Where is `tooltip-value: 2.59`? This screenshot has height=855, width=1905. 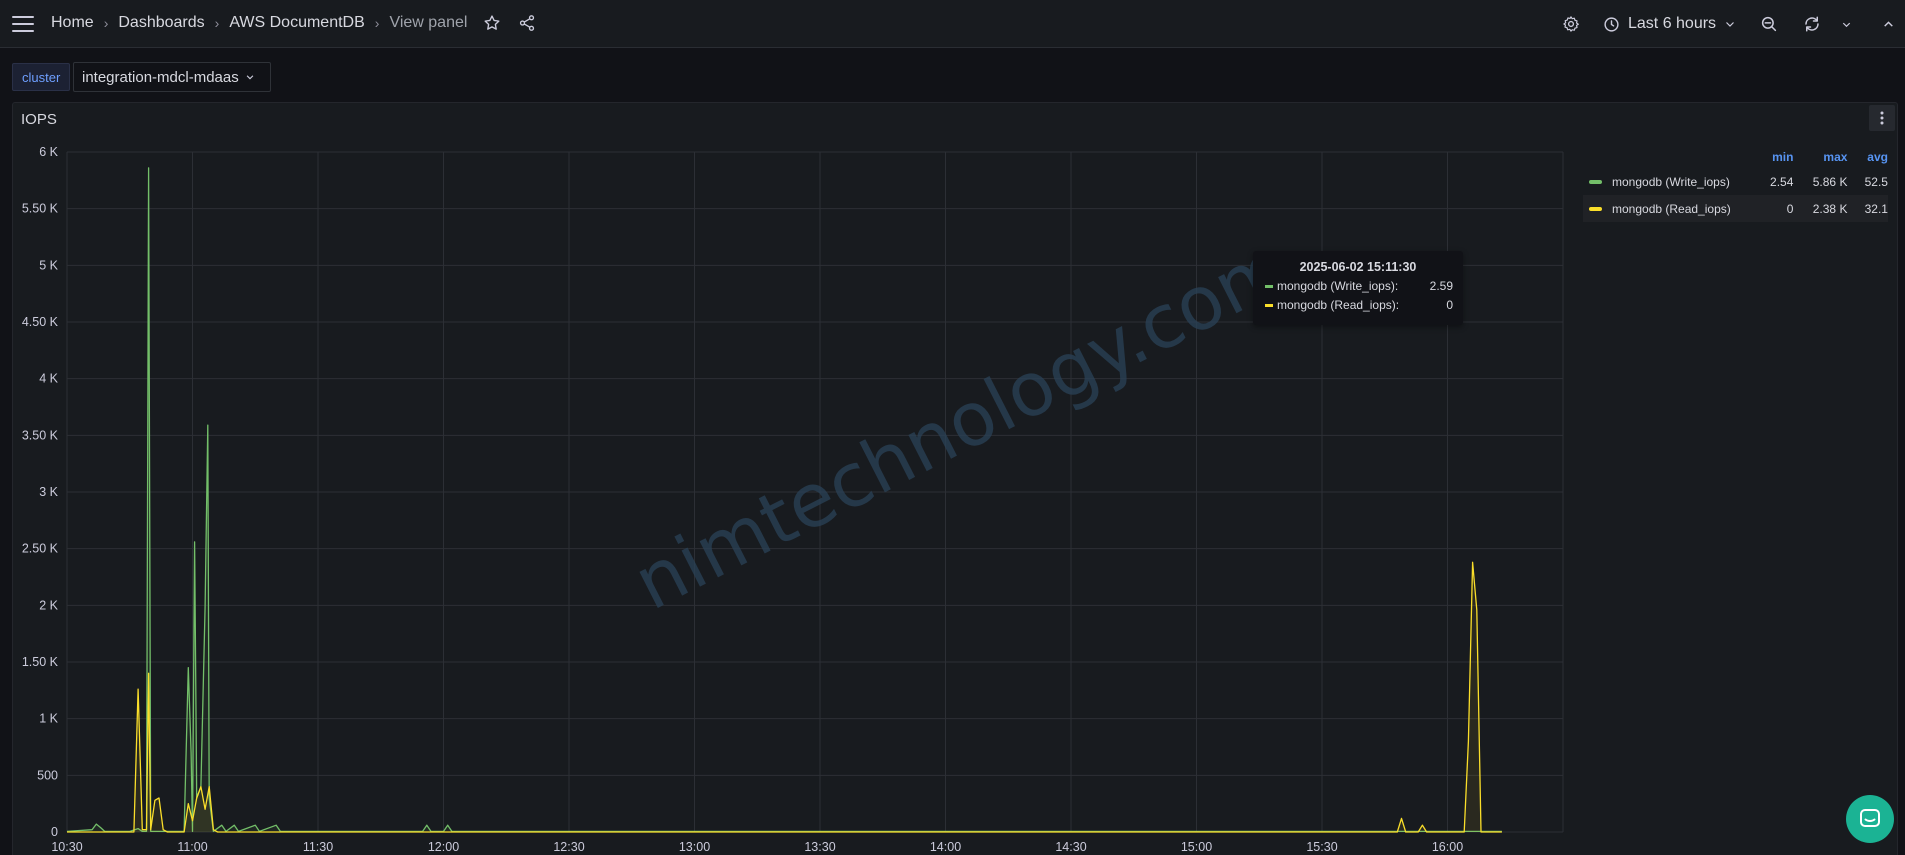
tooltip-value: 2.59 is located at coordinates (1441, 286).